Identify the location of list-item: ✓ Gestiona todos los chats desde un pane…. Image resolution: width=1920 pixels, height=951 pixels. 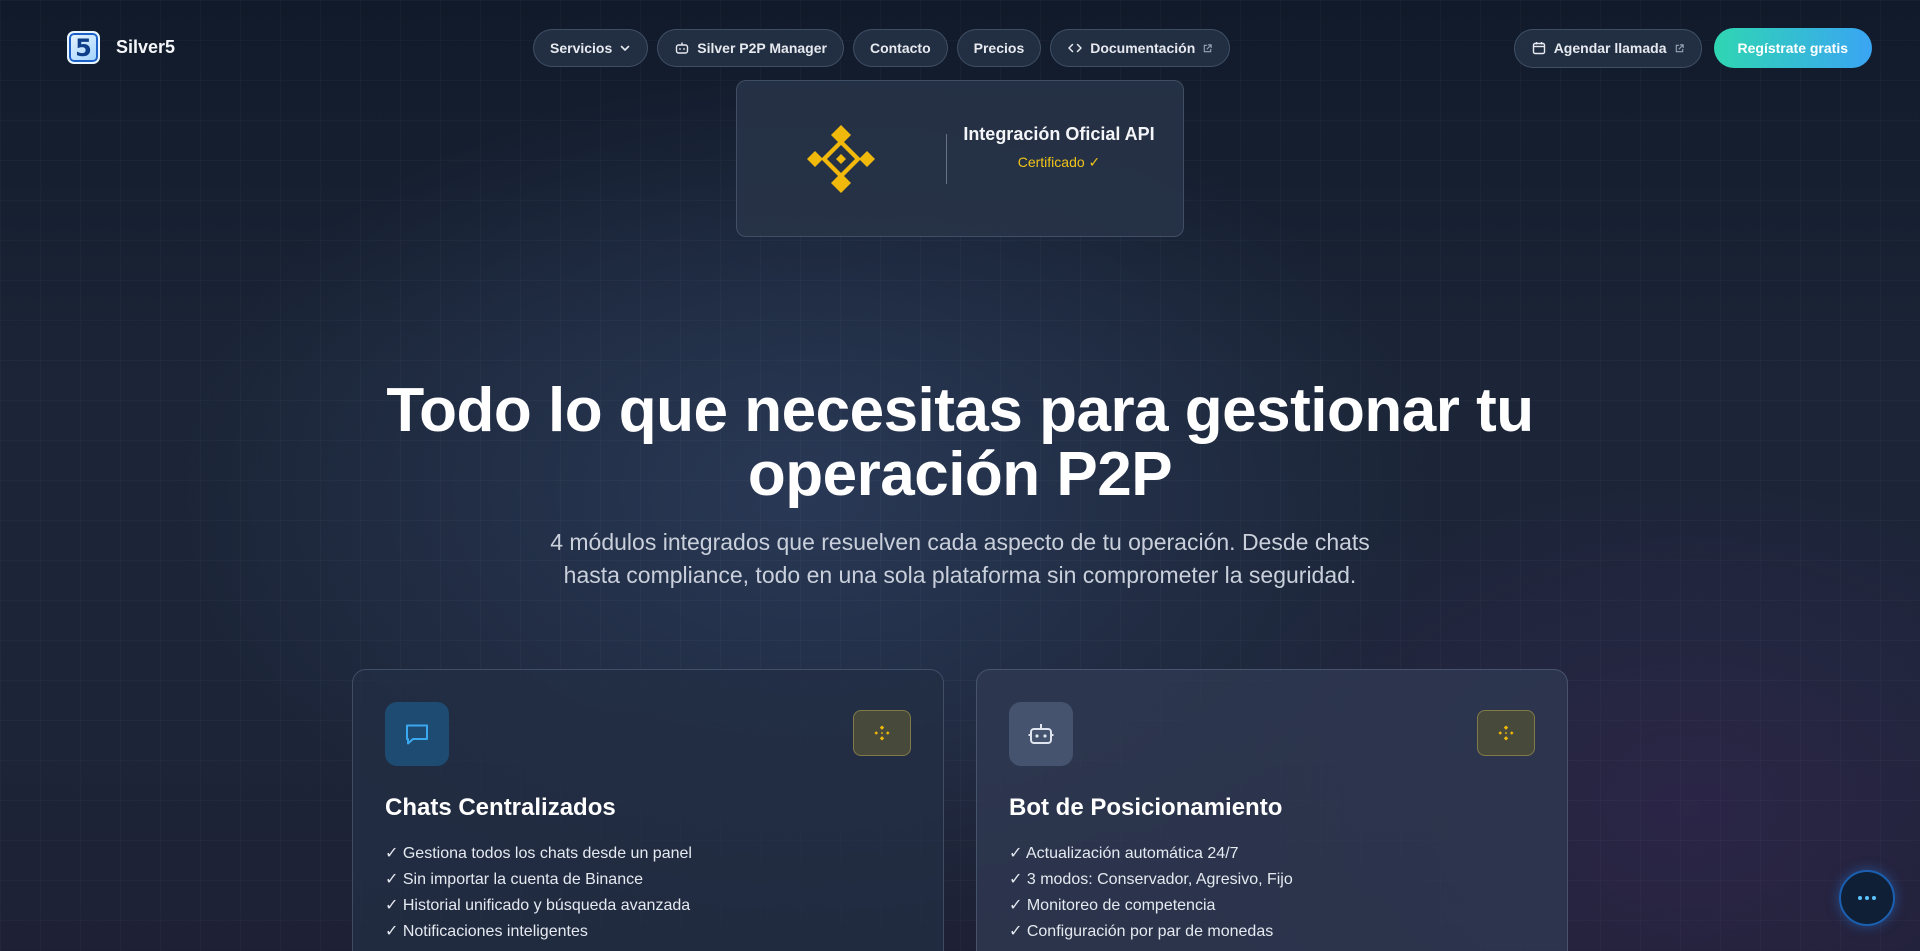
(538, 853).